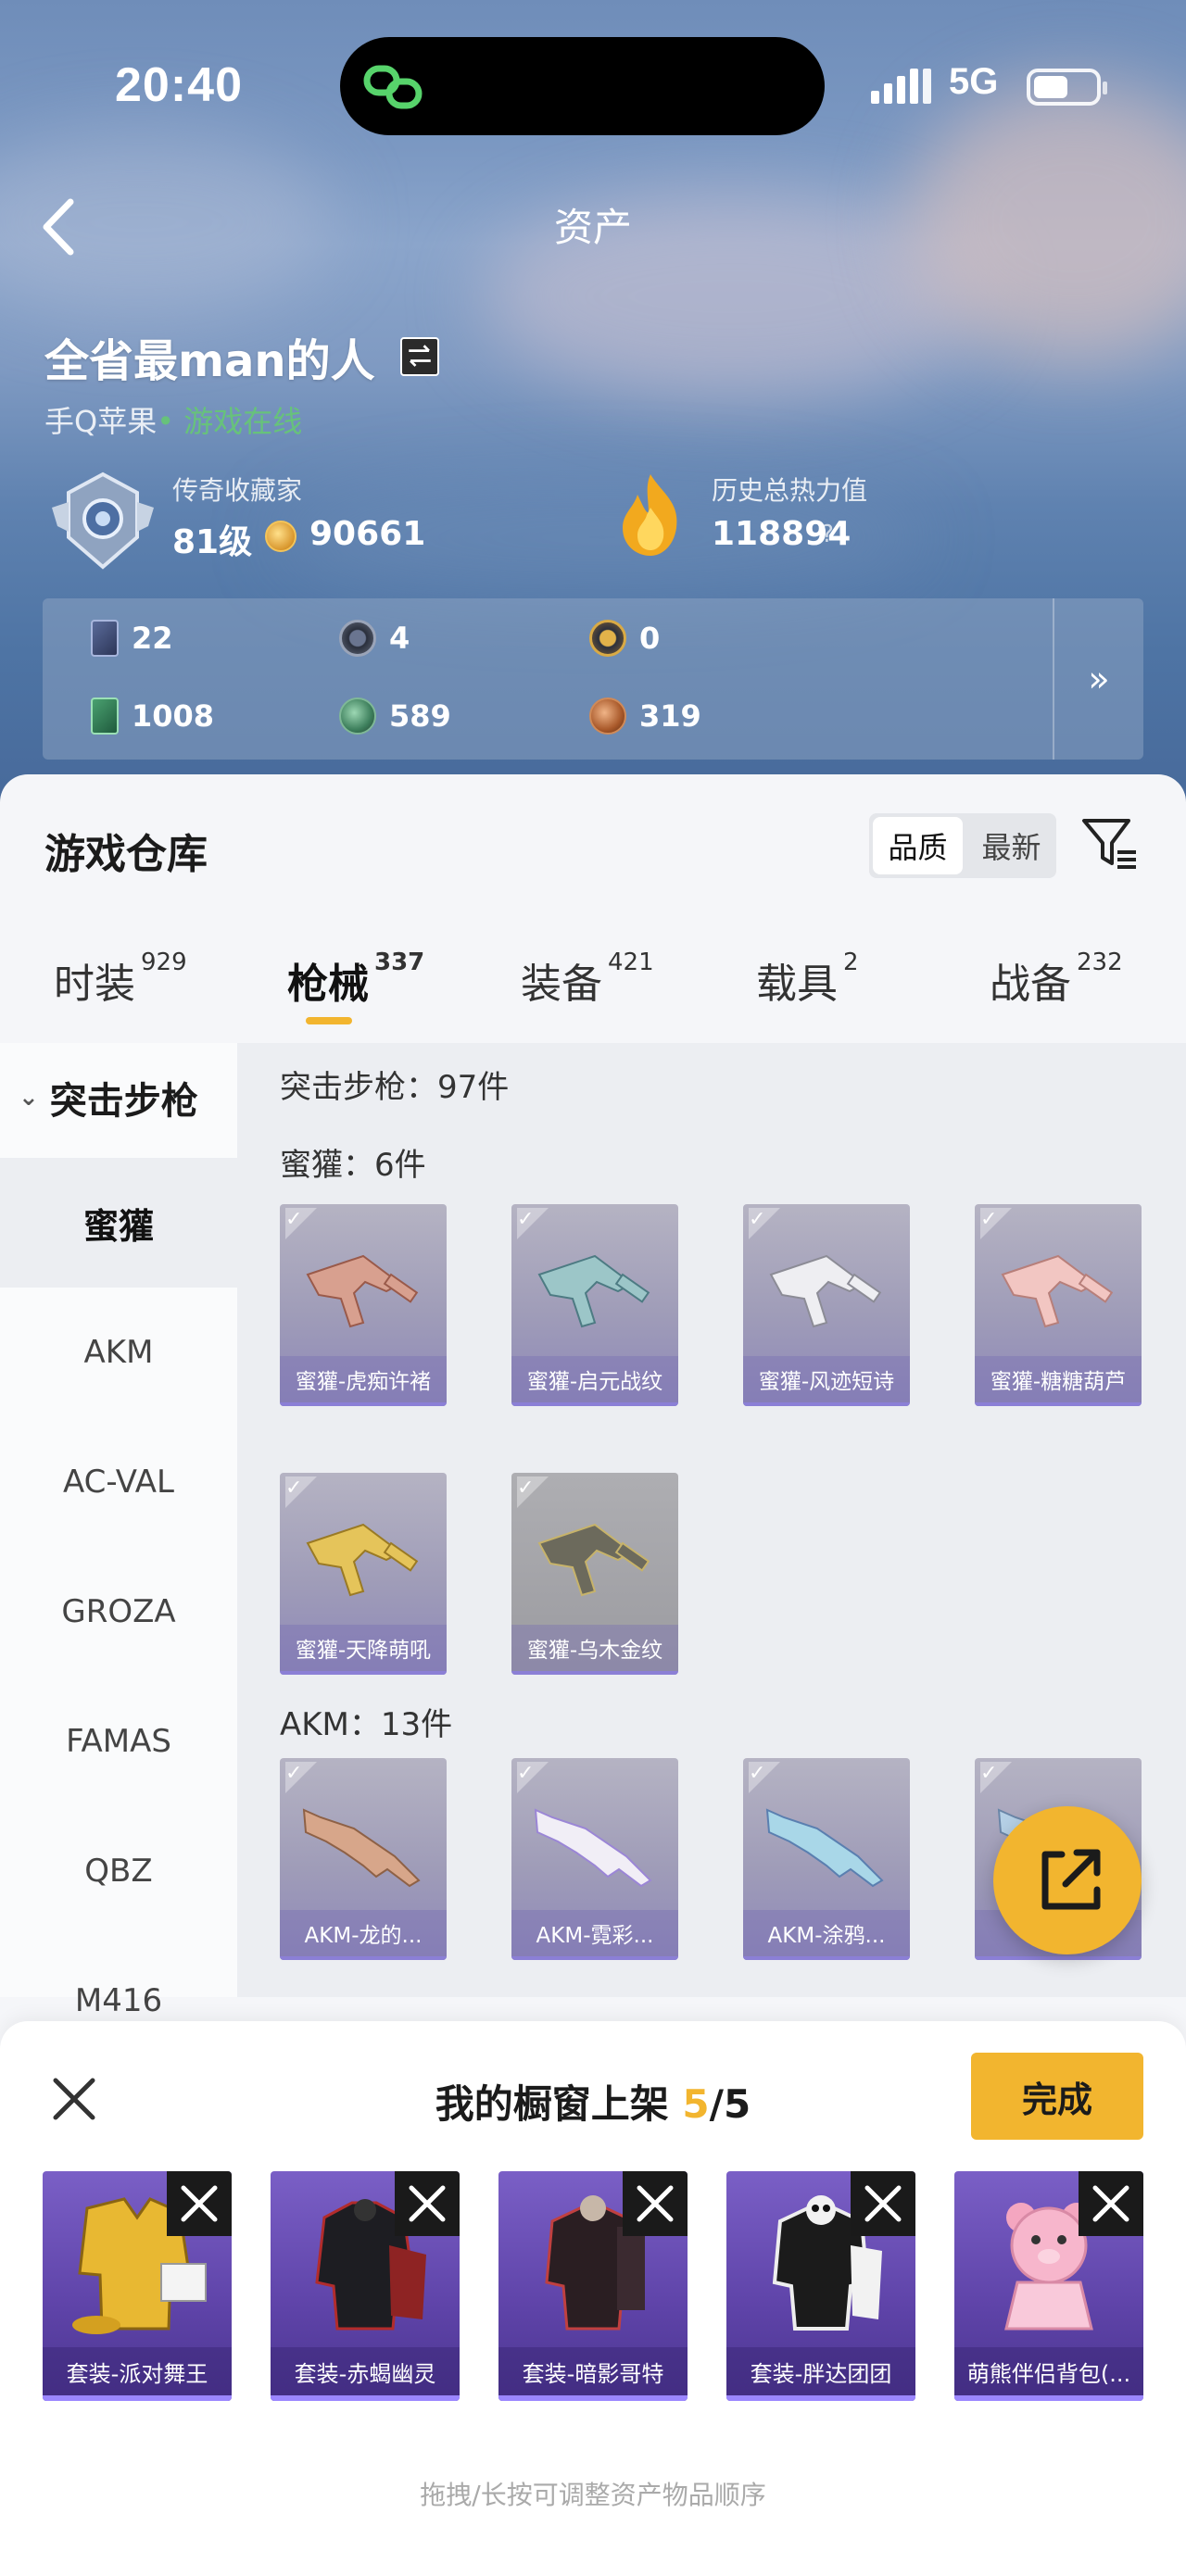 The width and height of the screenshot is (1186, 2576). I want to click on showcase-slot-label: 套装-胖达团团, so click(820, 2371).